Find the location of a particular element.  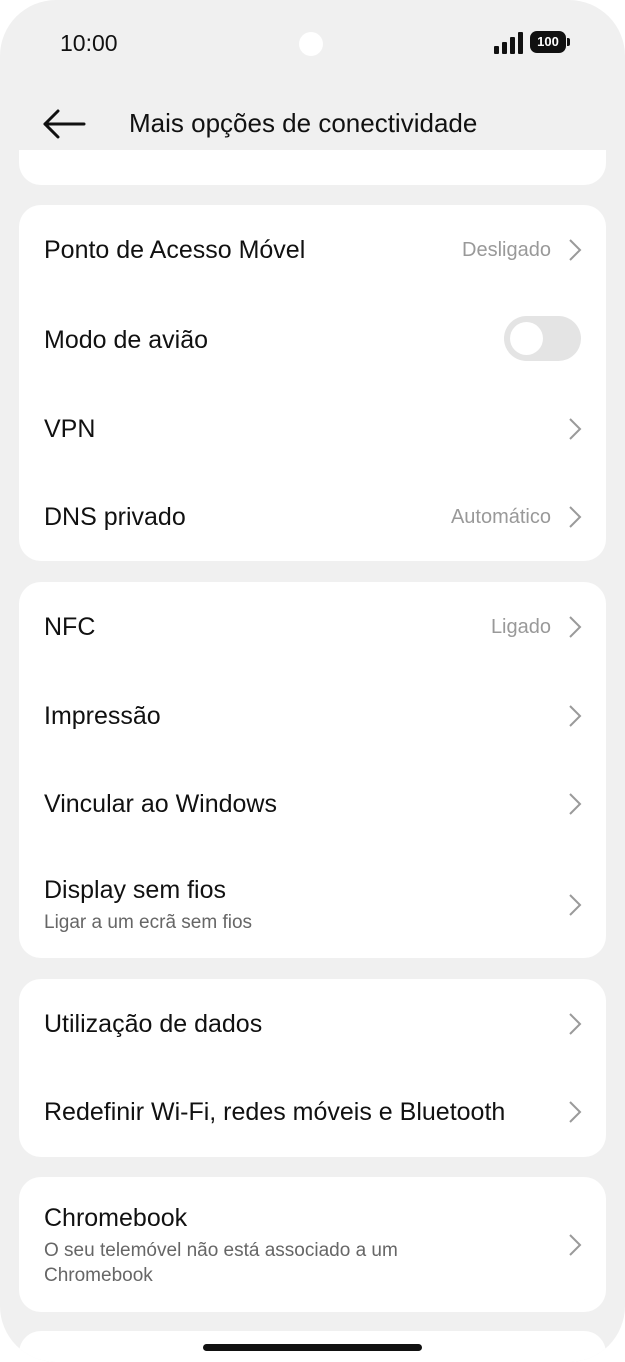

vpn-row: VPN is located at coordinates (312, 429).